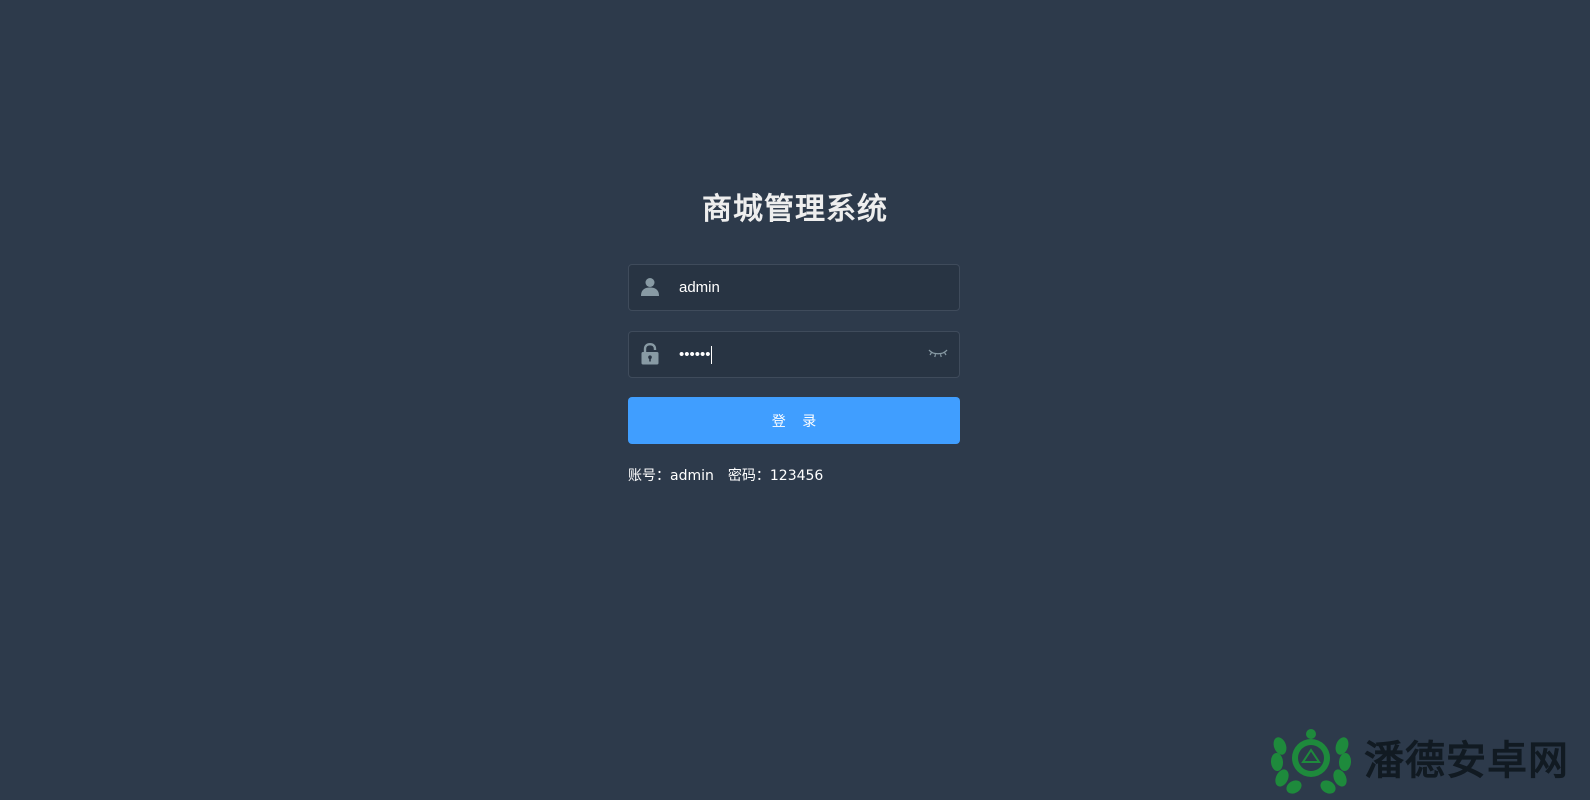 The image size is (1590, 800). What do you see at coordinates (748, 476) in the screenshot?
I see `password-tip-label: 密码：` at bounding box center [748, 476].